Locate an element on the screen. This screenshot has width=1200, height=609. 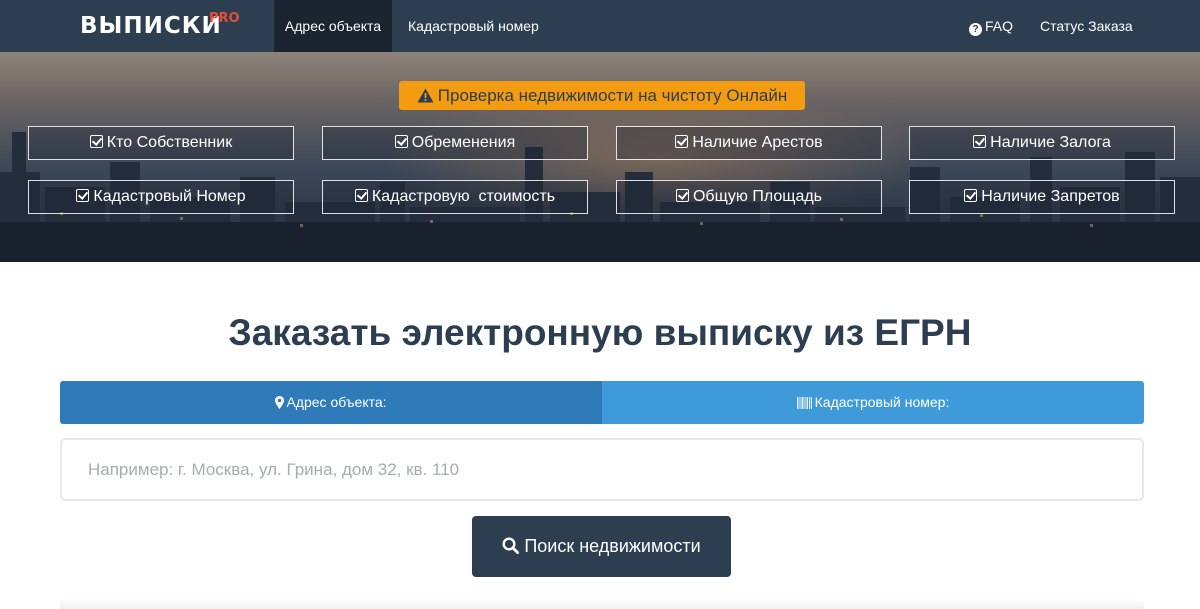
content-card-edge is located at coordinates (602, 603).